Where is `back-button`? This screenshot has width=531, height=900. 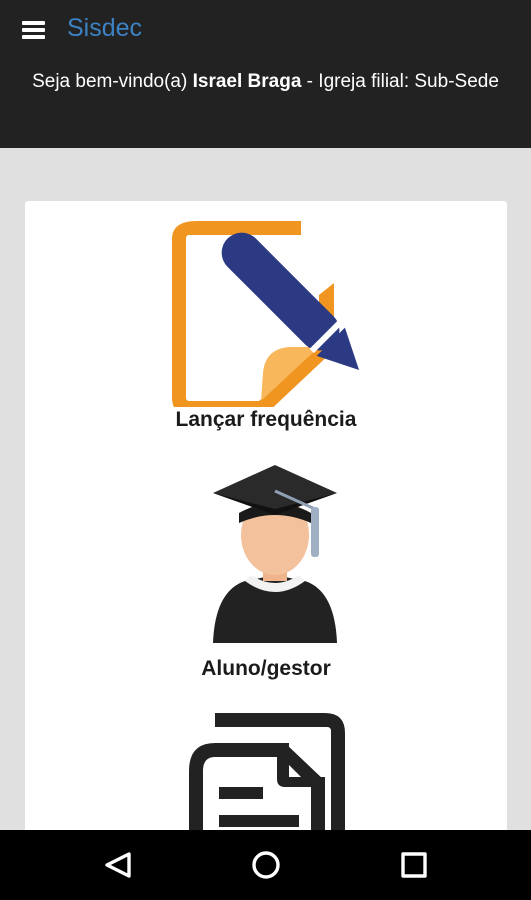
back-button is located at coordinates (118, 865).